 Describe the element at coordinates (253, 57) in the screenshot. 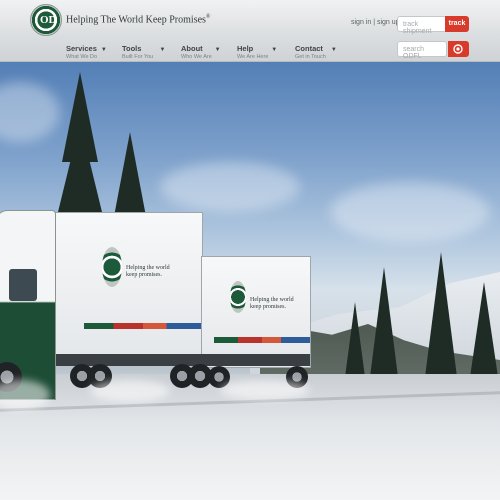

I see `nav-sublabel: We Are Here` at that location.